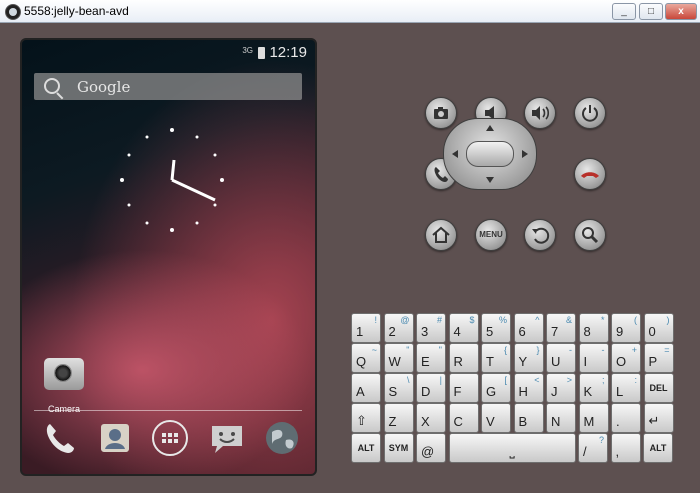 The image size is (700, 493). Describe the element at coordinates (593, 448) in the screenshot. I see `slash-key: /?` at that location.